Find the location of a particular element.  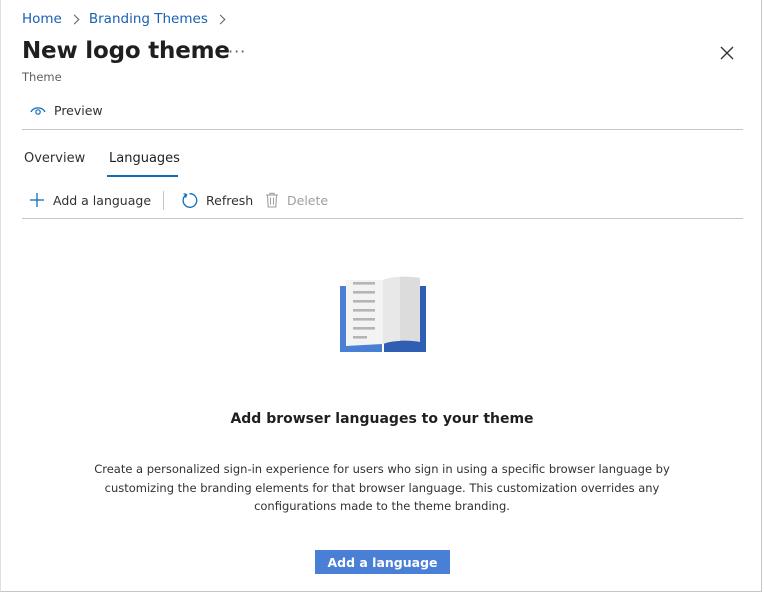

add-language-toolbar-button: Add a language is located at coordinates (90, 200).